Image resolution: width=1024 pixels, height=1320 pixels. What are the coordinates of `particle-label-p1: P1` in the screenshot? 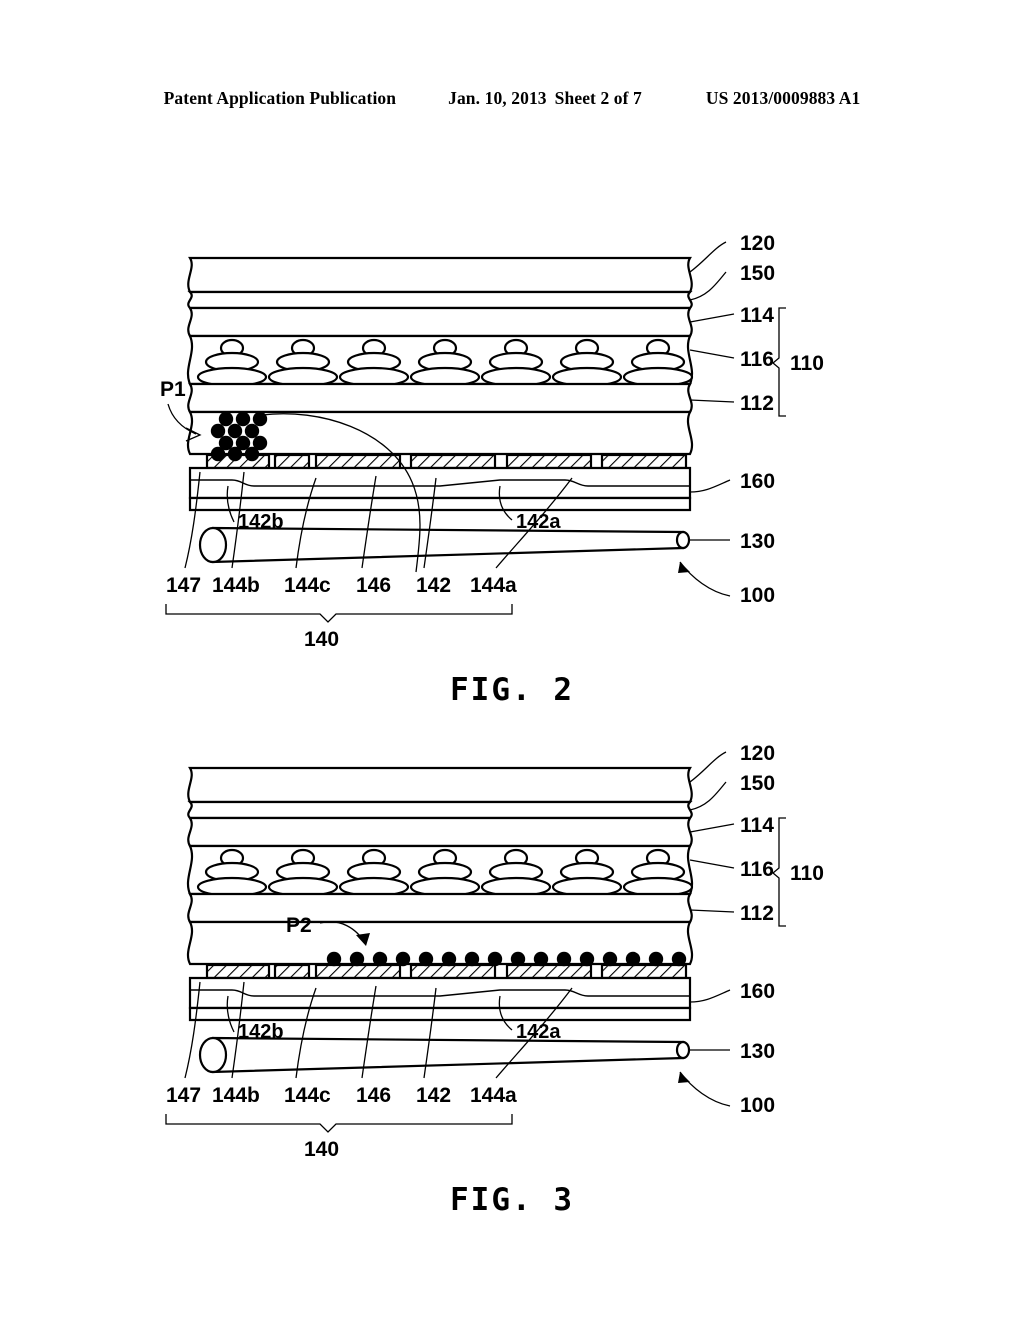 It's located at (173, 389).